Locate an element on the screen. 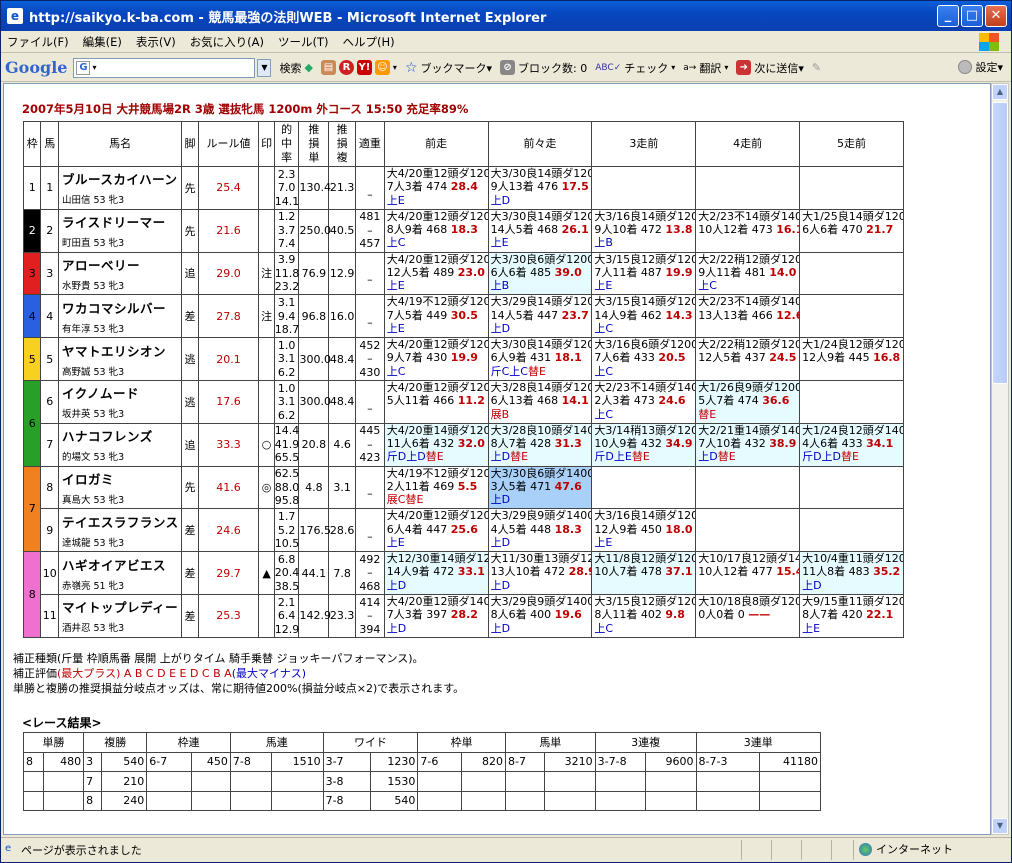 This screenshot has height=863, width=1012. waku-cell: 3 is located at coordinates (32, 273).